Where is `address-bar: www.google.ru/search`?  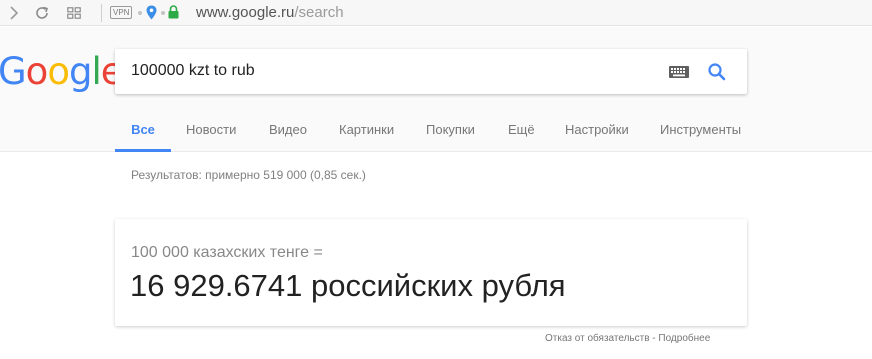 address-bar: www.google.ru/search is located at coordinates (270, 13).